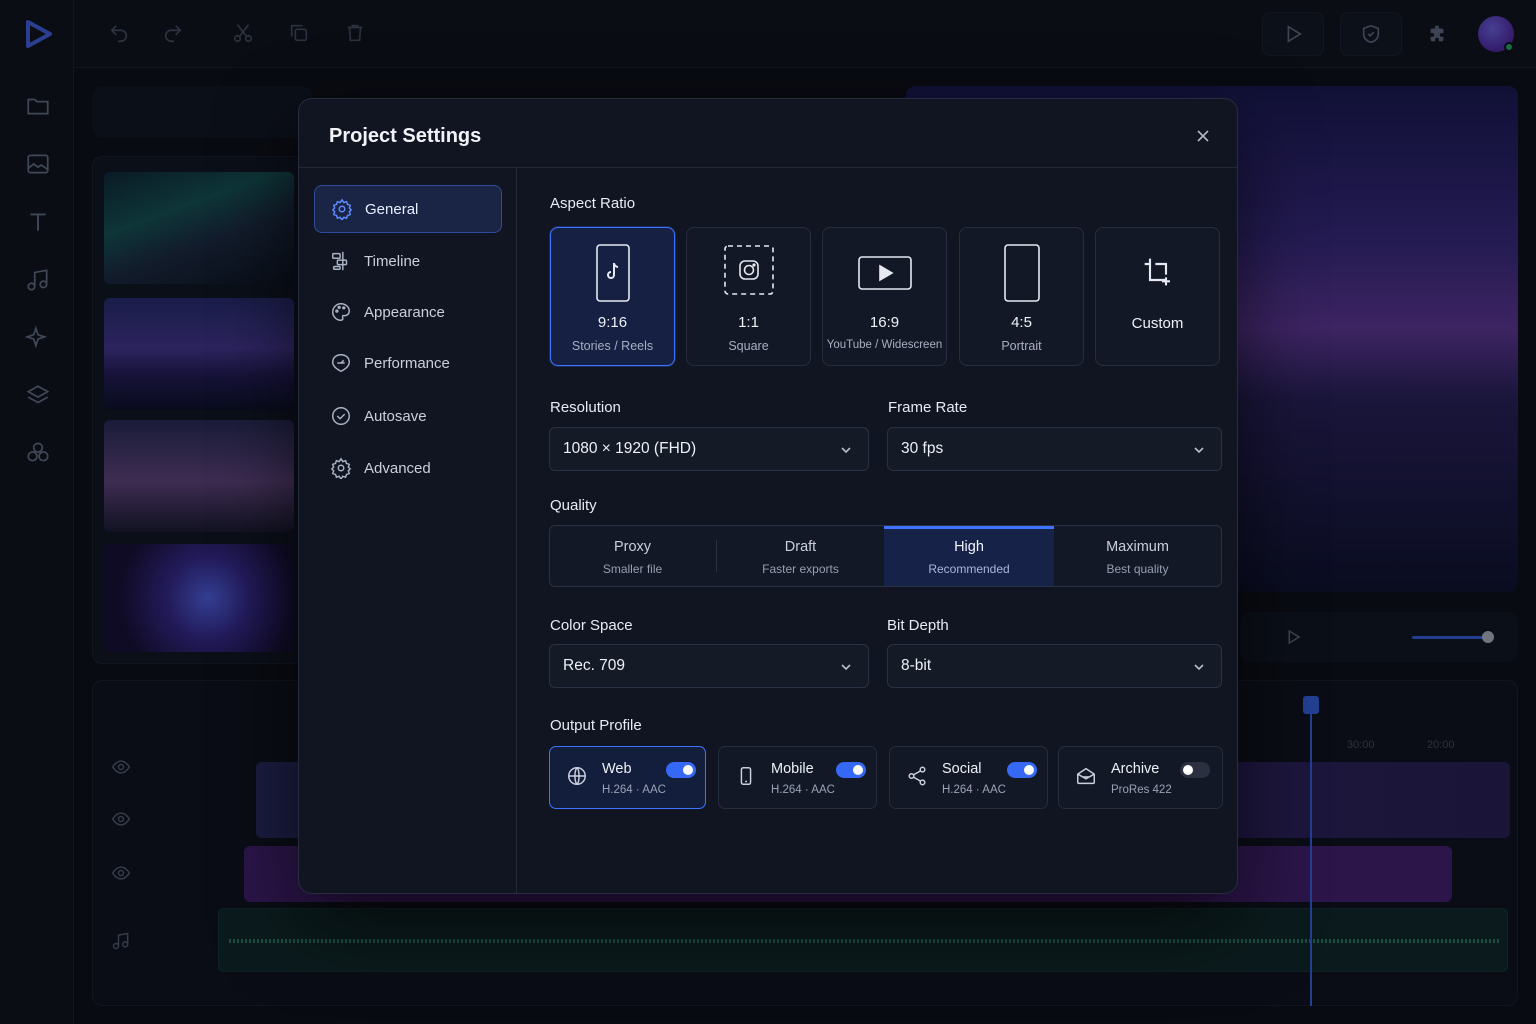  What do you see at coordinates (800, 547) in the screenshot?
I see `quality-option-title: Draft` at bounding box center [800, 547].